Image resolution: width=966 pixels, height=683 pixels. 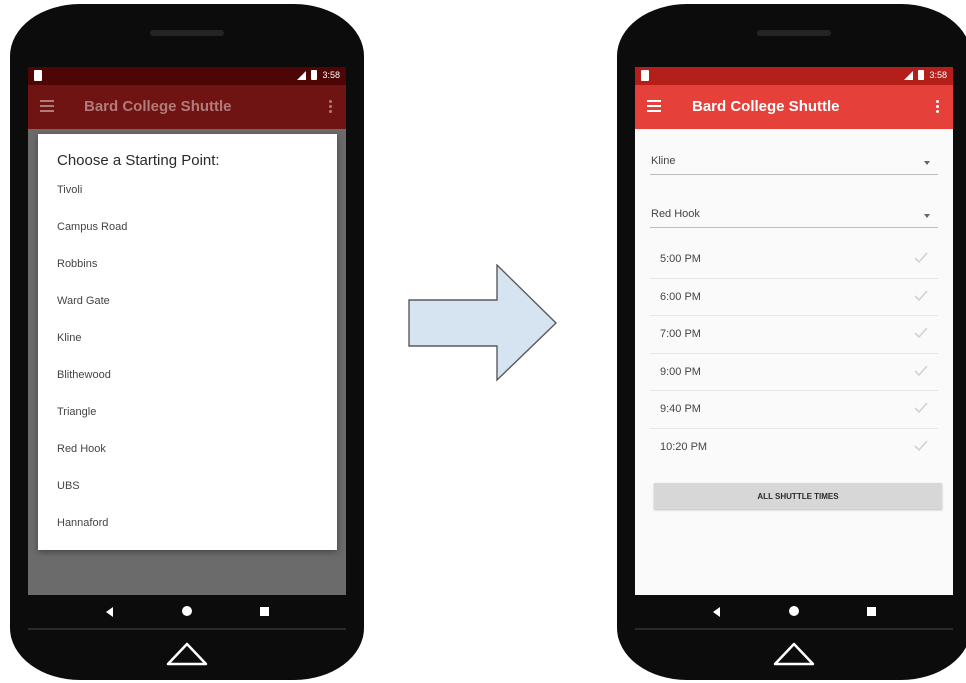 What do you see at coordinates (794, 298) in the screenshot?
I see `time-row: 6:00 PM` at bounding box center [794, 298].